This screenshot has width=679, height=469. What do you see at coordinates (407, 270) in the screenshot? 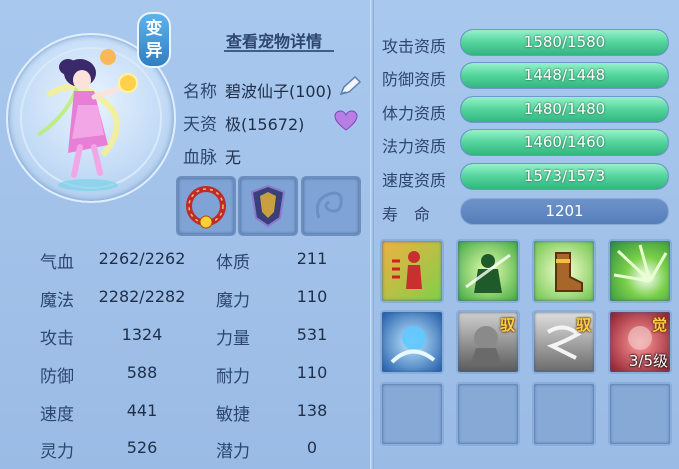
I see `red-figure-skill-icon` at bounding box center [407, 270].